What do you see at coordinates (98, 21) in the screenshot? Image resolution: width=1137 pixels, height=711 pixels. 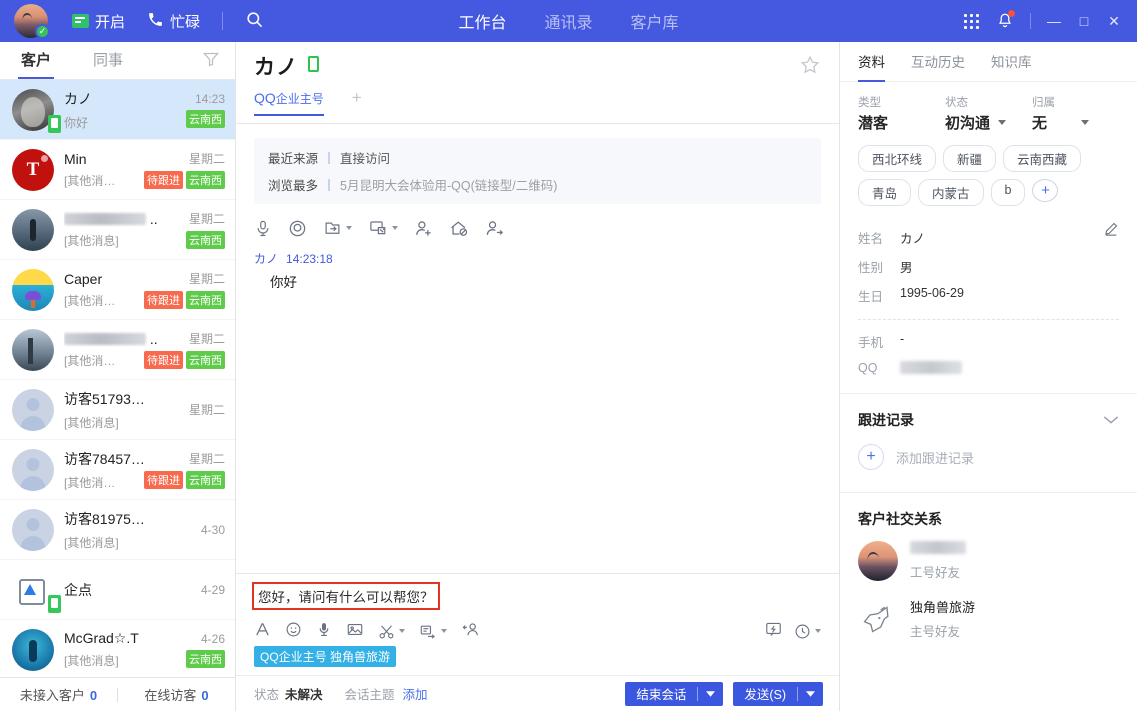 I see `status-open-button: 开启` at bounding box center [98, 21].